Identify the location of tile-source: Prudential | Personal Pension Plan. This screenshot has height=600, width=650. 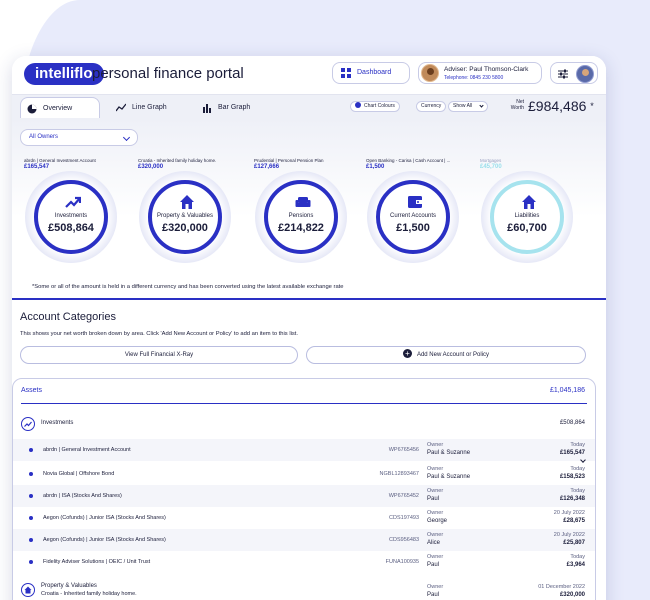
(289, 160).